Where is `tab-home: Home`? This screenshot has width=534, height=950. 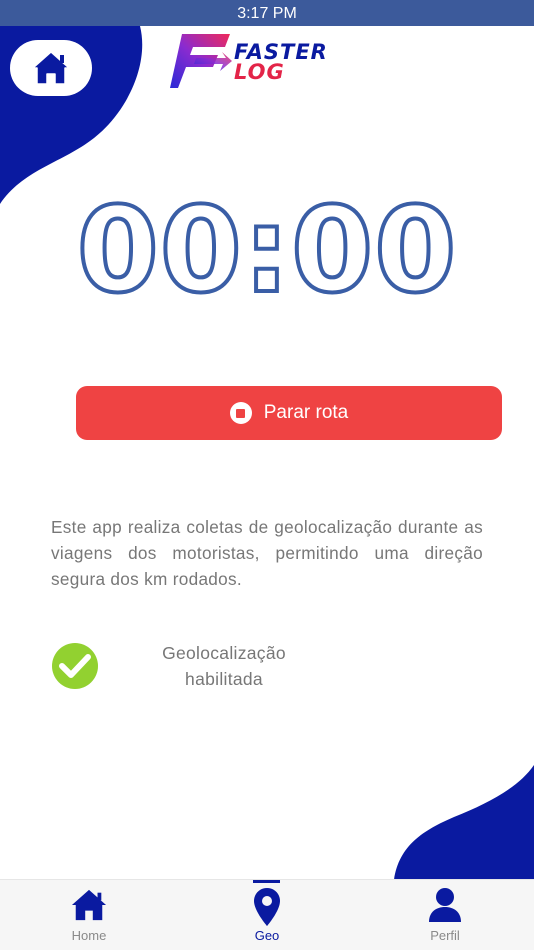
tab-home: Home is located at coordinates (89, 915).